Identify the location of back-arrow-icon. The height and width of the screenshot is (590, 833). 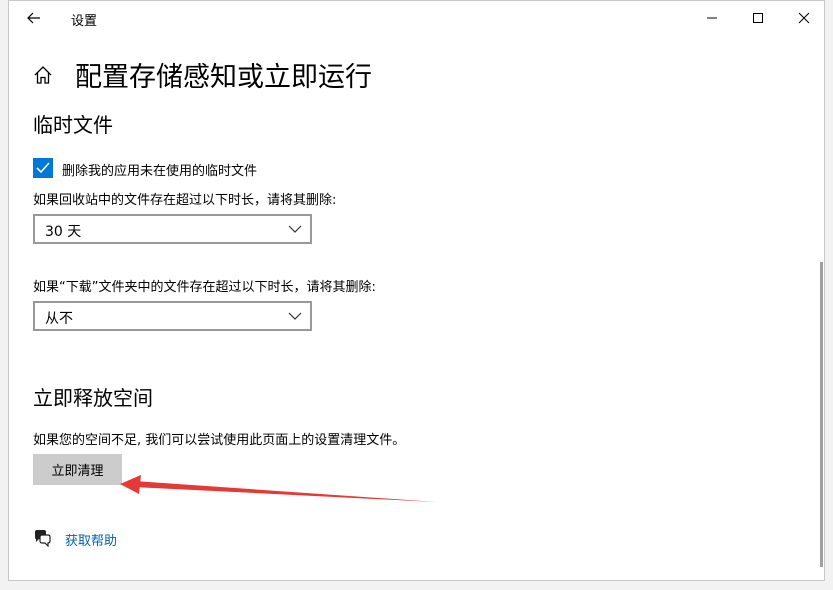
(33, 18).